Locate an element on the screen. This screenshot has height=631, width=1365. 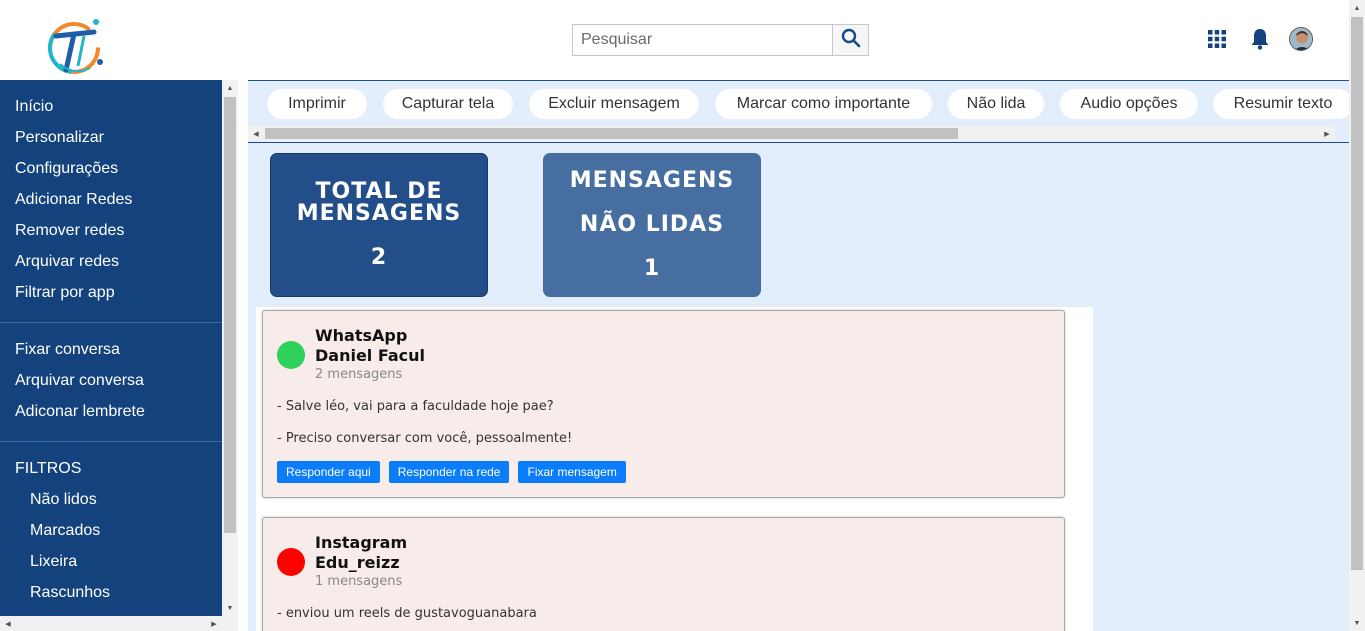
sidebar-item-arquivar-redes: Arquivar redes is located at coordinates (67, 262).